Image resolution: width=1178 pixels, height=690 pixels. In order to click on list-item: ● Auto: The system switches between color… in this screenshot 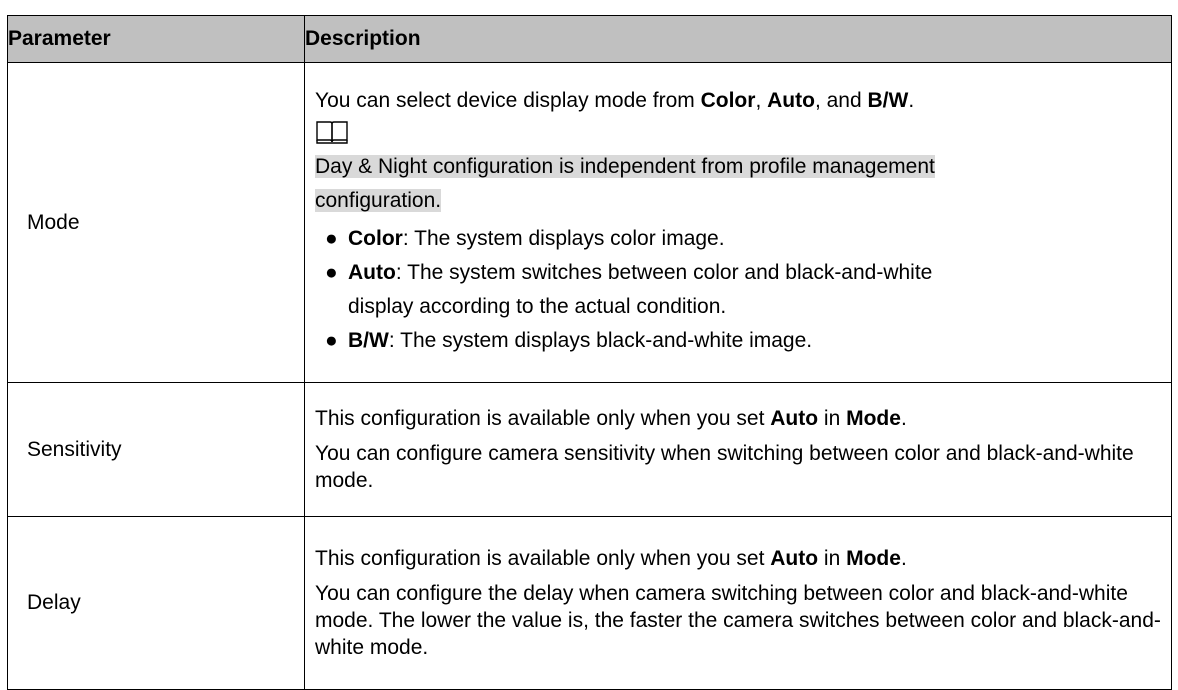, I will do `click(738, 290)`.